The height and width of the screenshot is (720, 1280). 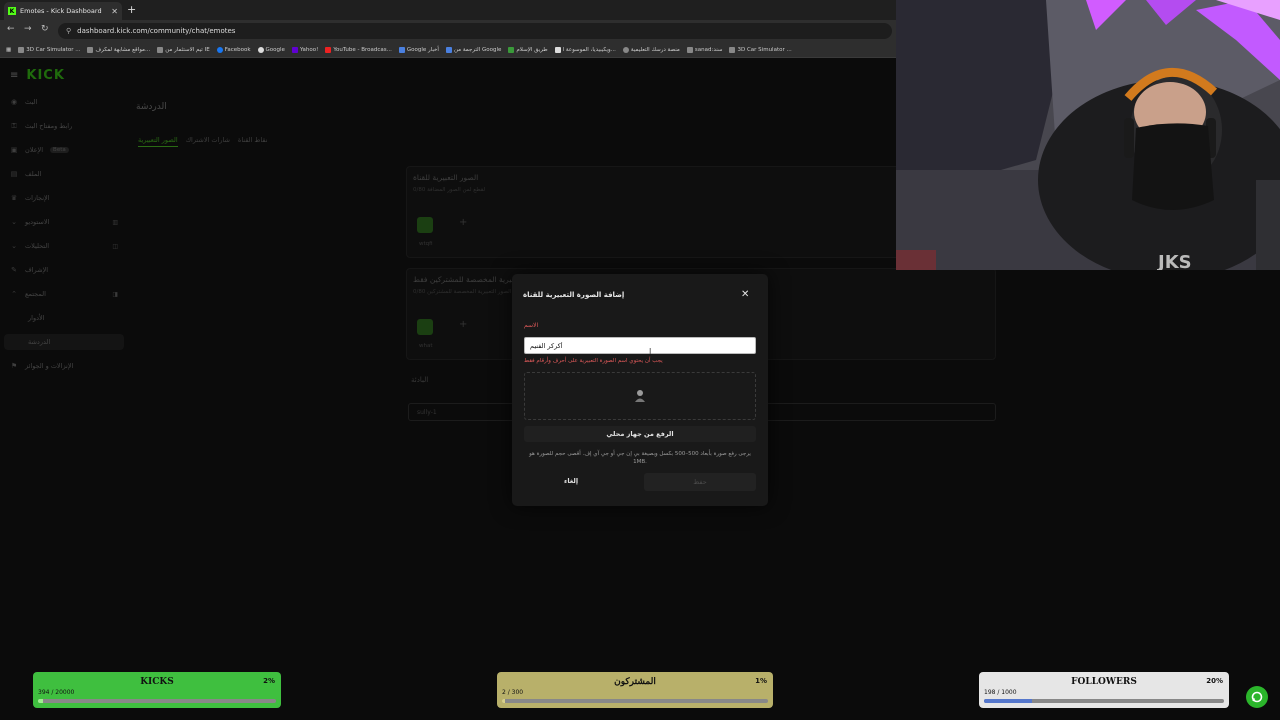 I want to click on url-text: dashboard.kick.com/community/chat/emotes, so click(x=156, y=31).